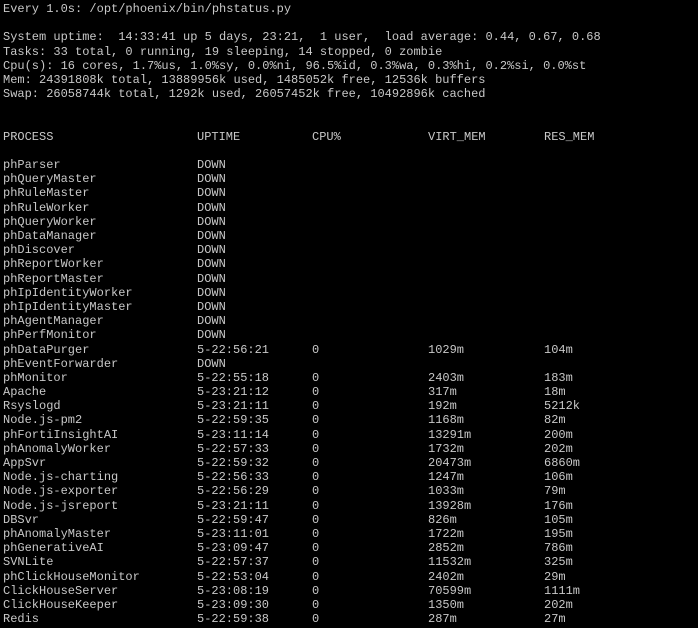  I want to click on process-res-mem: 325m, so click(558, 562).